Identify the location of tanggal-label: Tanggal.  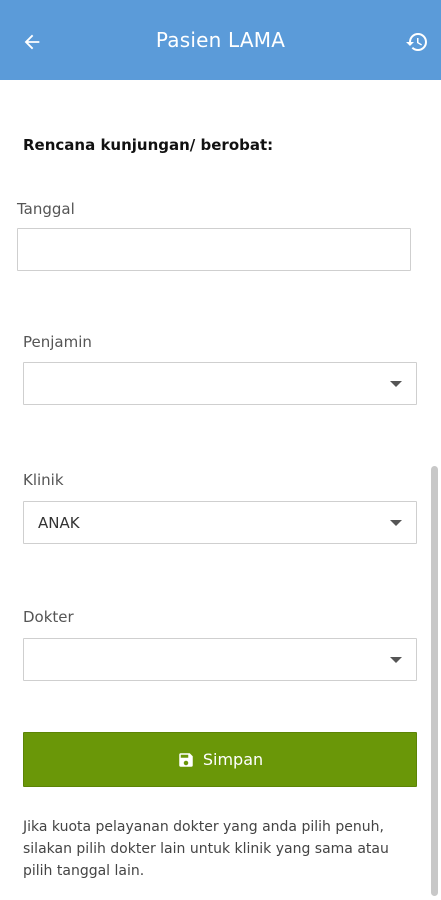
(46, 209).